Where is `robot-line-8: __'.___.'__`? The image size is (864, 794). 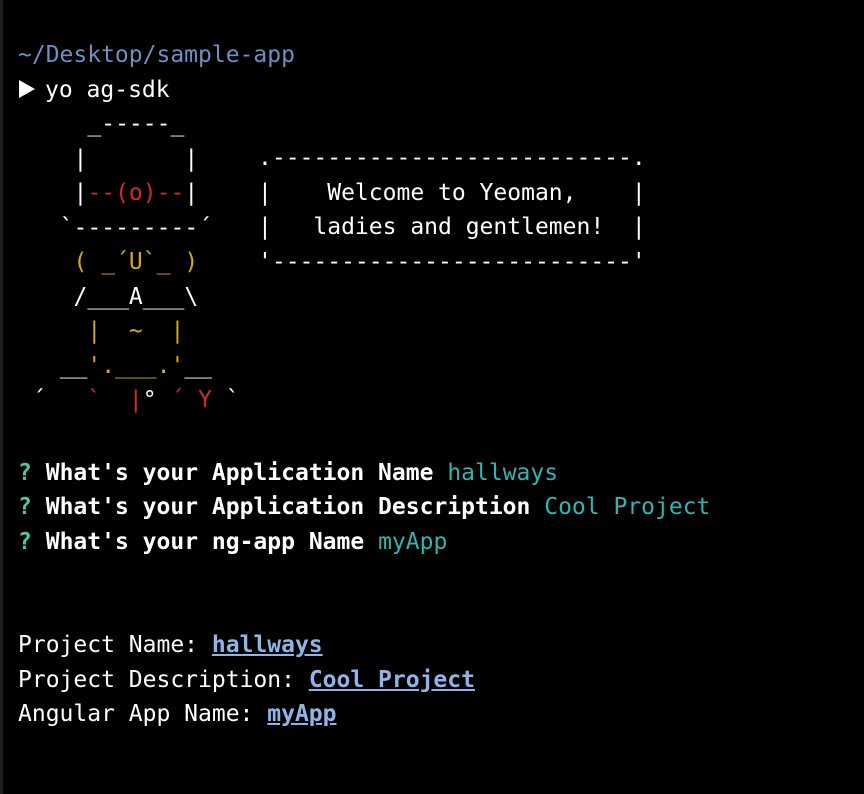 robot-line-8: __'.___.'__ is located at coordinates (122, 365).